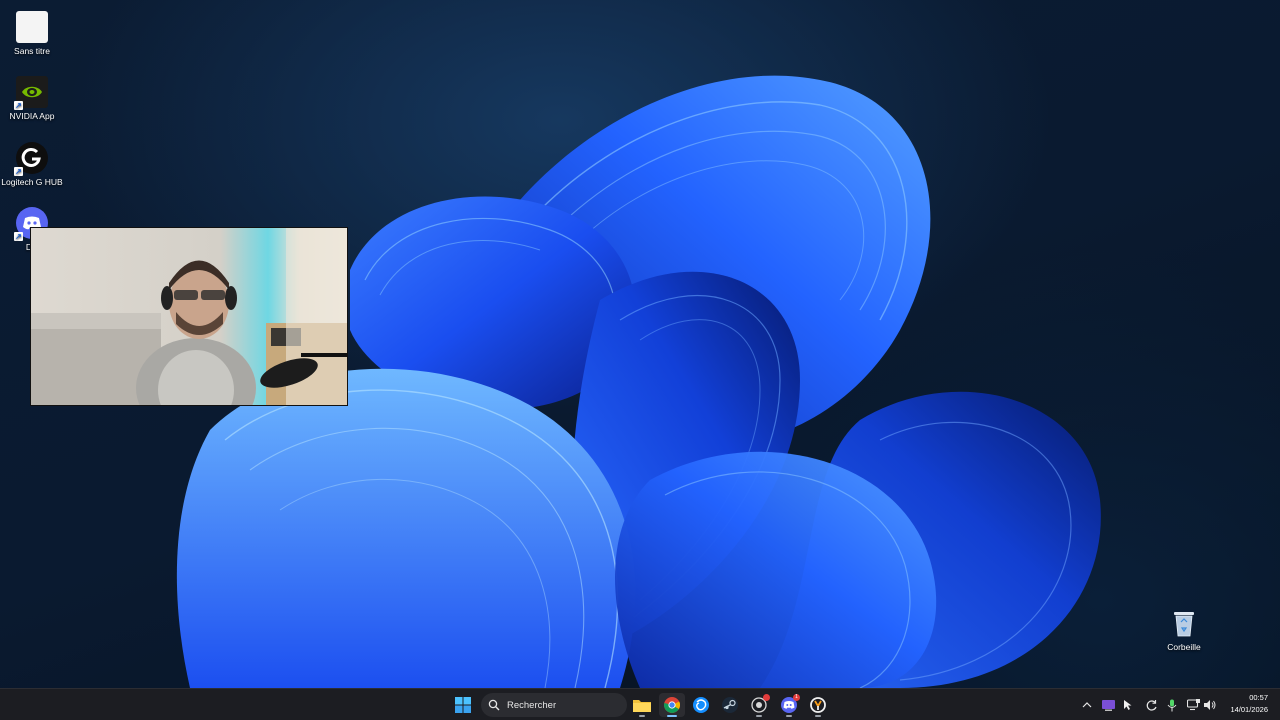 This screenshot has height=720, width=1280. Describe the element at coordinates (31, 159) in the screenshot. I see `logitech-g-icon: ↗` at that location.